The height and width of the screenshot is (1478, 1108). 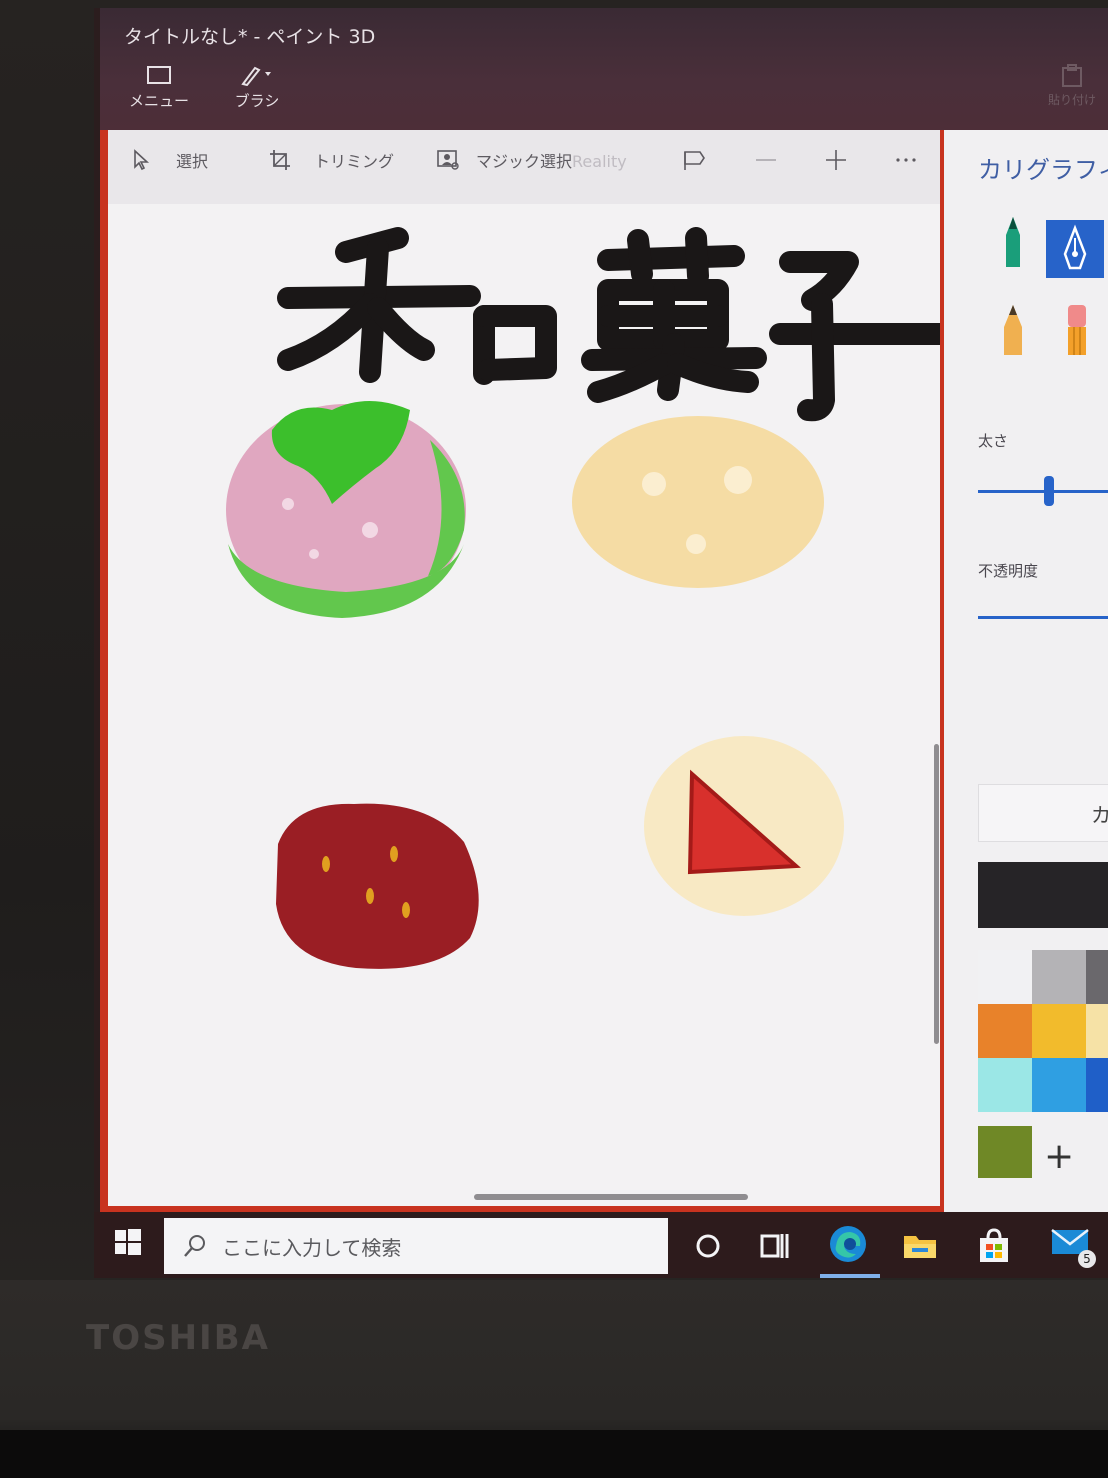 What do you see at coordinates (1059, 1085) in the screenshot?
I see `color-swatch-sky` at bounding box center [1059, 1085].